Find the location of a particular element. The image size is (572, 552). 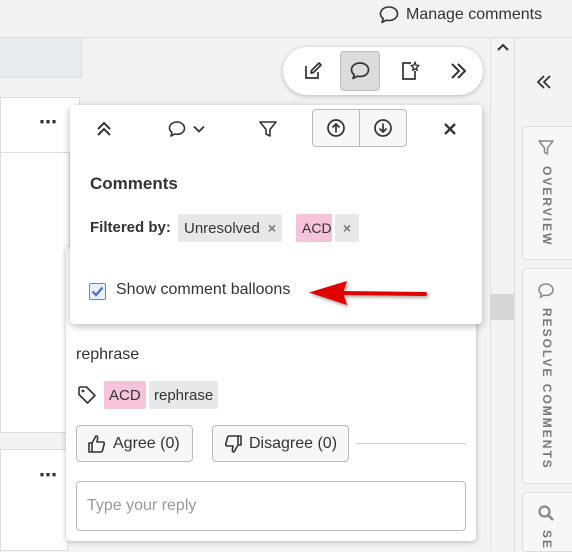

tab-search-label: SE is located at coordinates (547, 540).